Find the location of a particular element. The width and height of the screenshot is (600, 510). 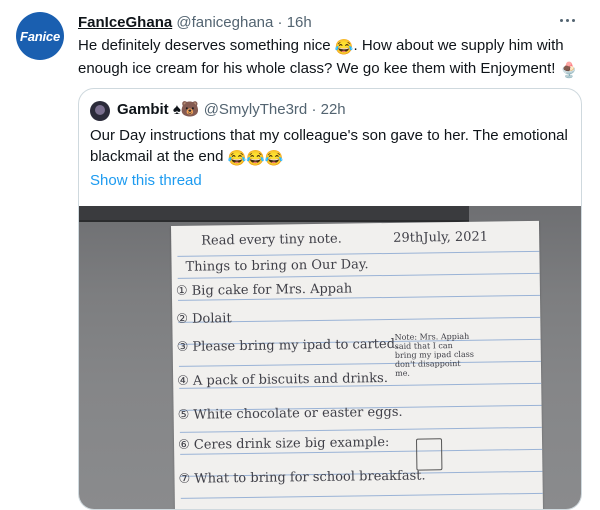

note-item: ⑥ Ceres drink size big example: is located at coordinates (283, 443).